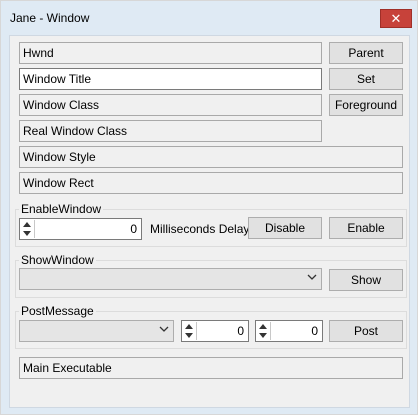 The image size is (420, 417). What do you see at coordinates (209, 18) in the screenshot?
I see `title-bar: Jane - Window ✕` at bounding box center [209, 18].